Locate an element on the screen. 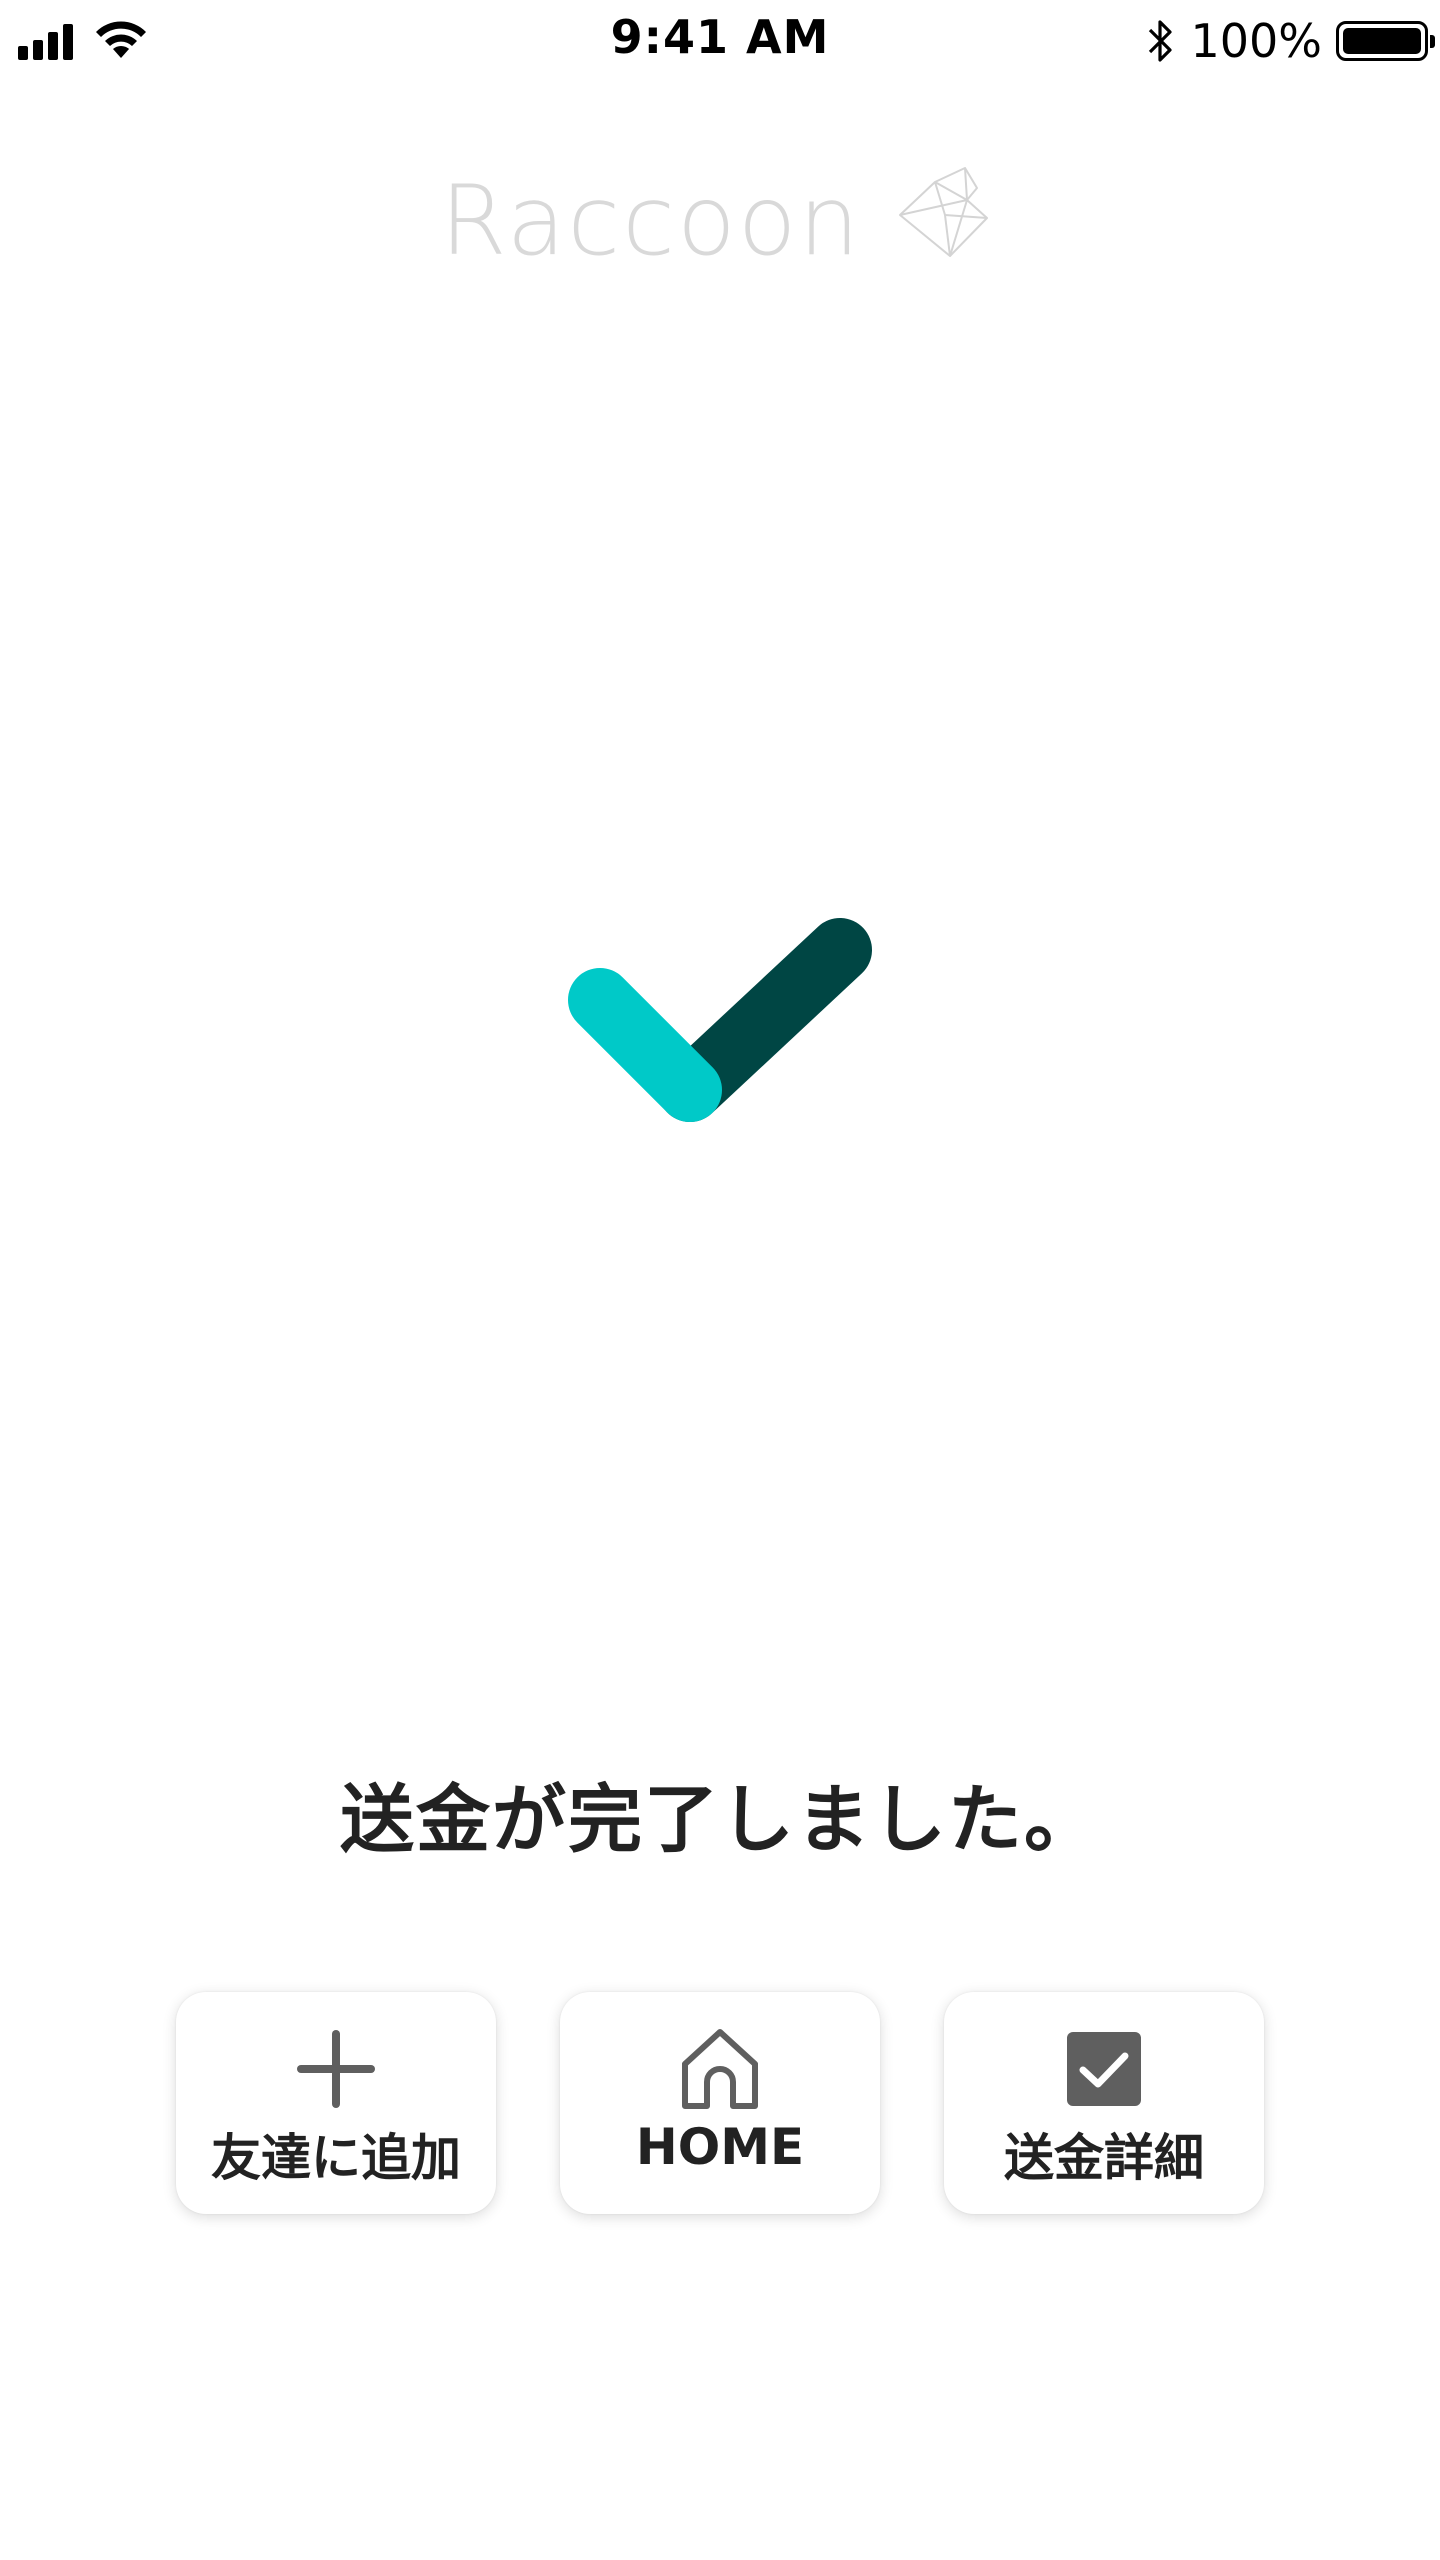  bluetooth-icon is located at coordinates (1161, 41).